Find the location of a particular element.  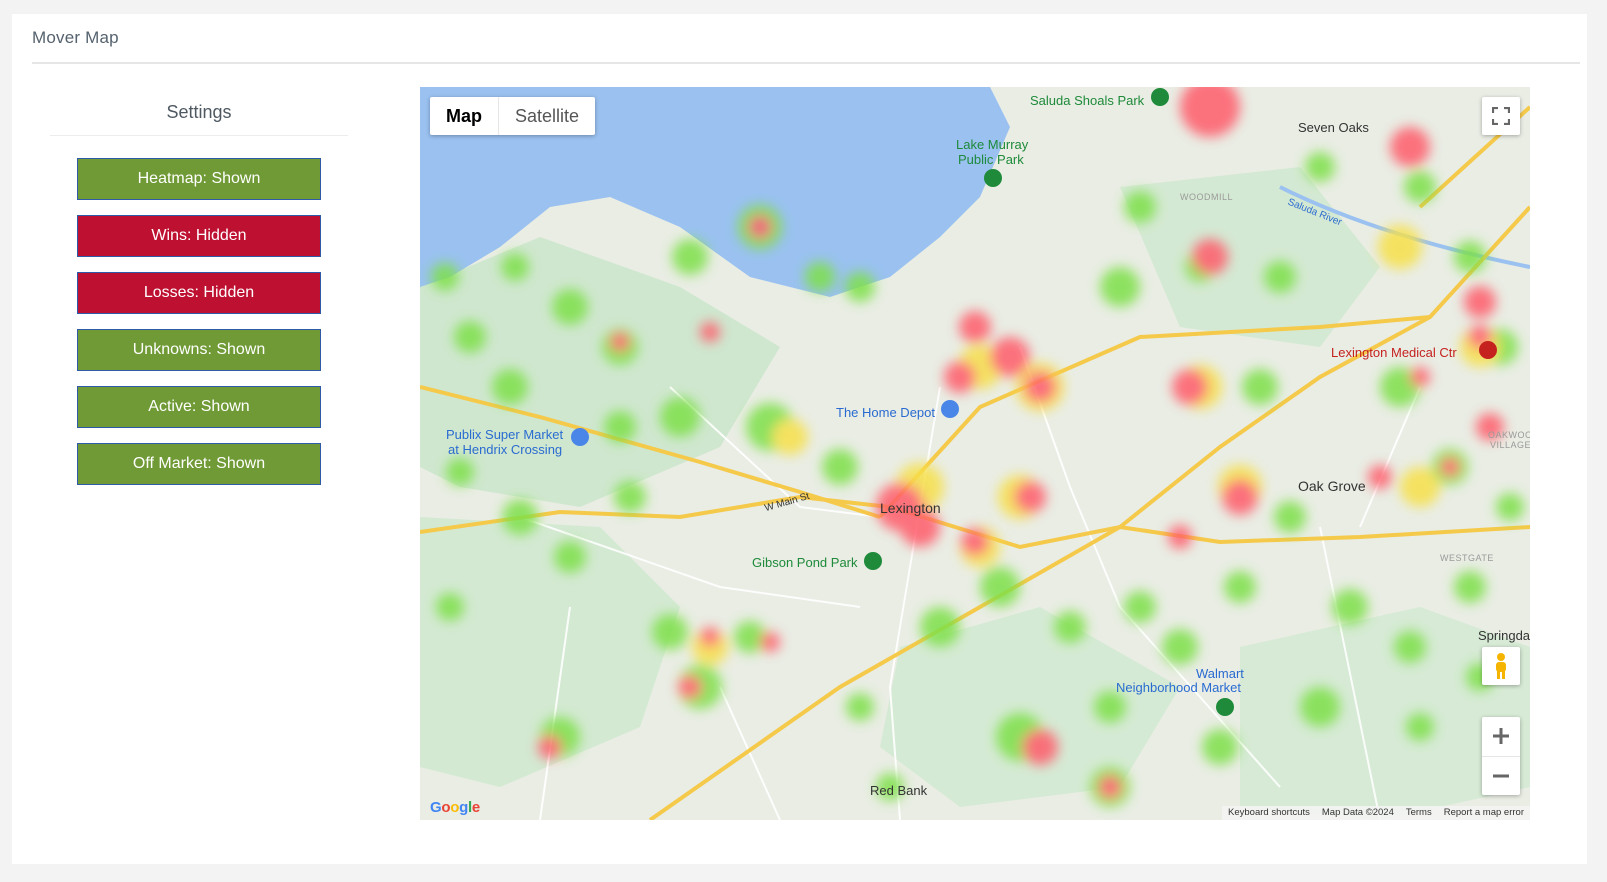

label-lexington: Lexington is located at coordinates (910, 508).